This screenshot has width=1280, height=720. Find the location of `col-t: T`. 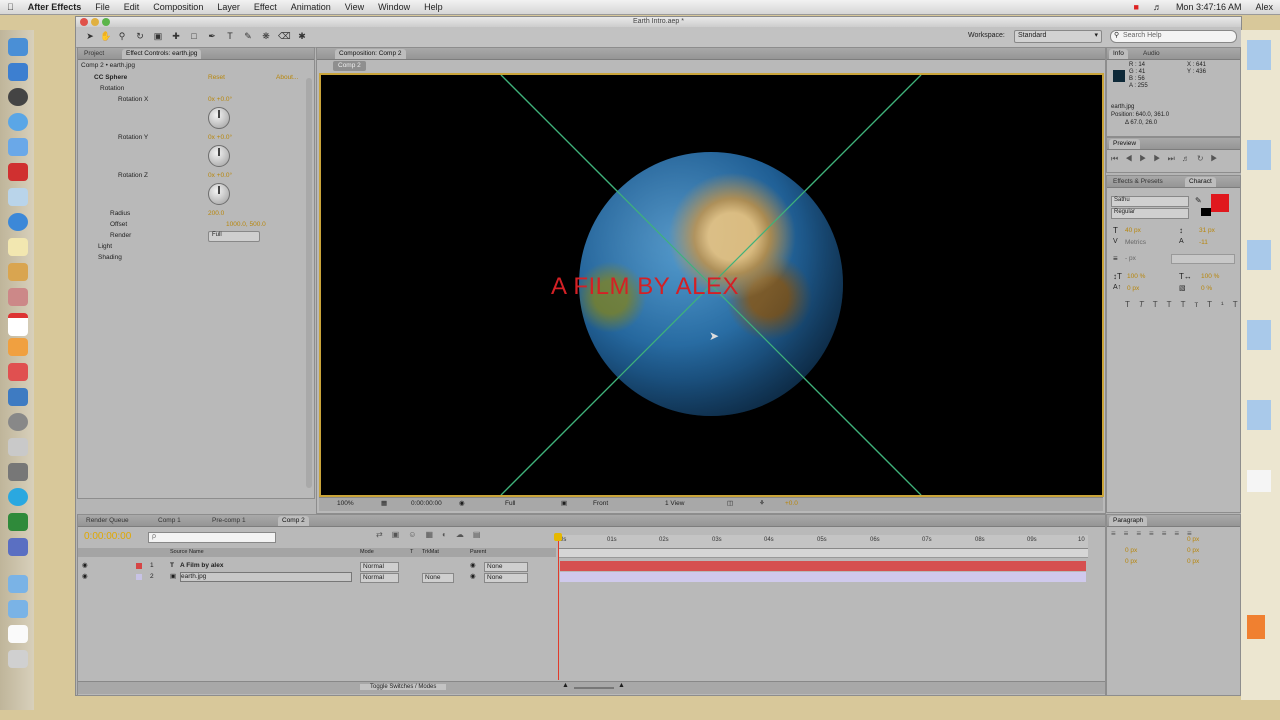

col-t: T is located at coordinates (411, 552).